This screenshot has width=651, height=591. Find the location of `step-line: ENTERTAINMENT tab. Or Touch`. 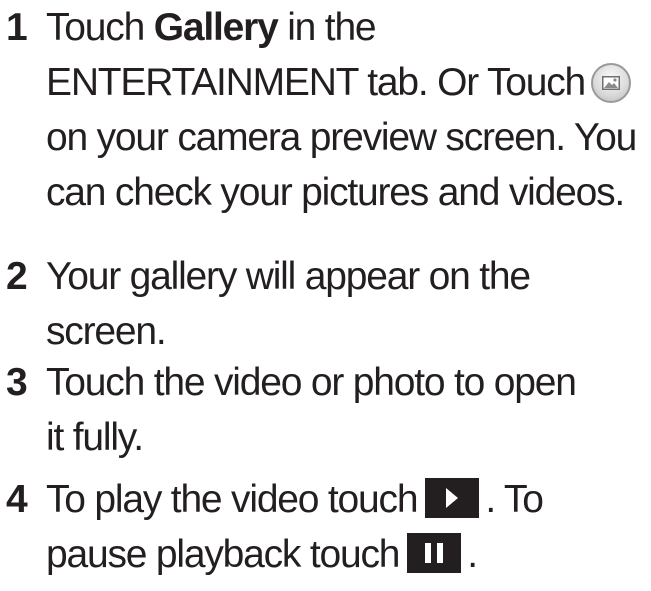

step-line: ENTERTAINMENT tab. Or Touch is located at coordinates (341, 82).